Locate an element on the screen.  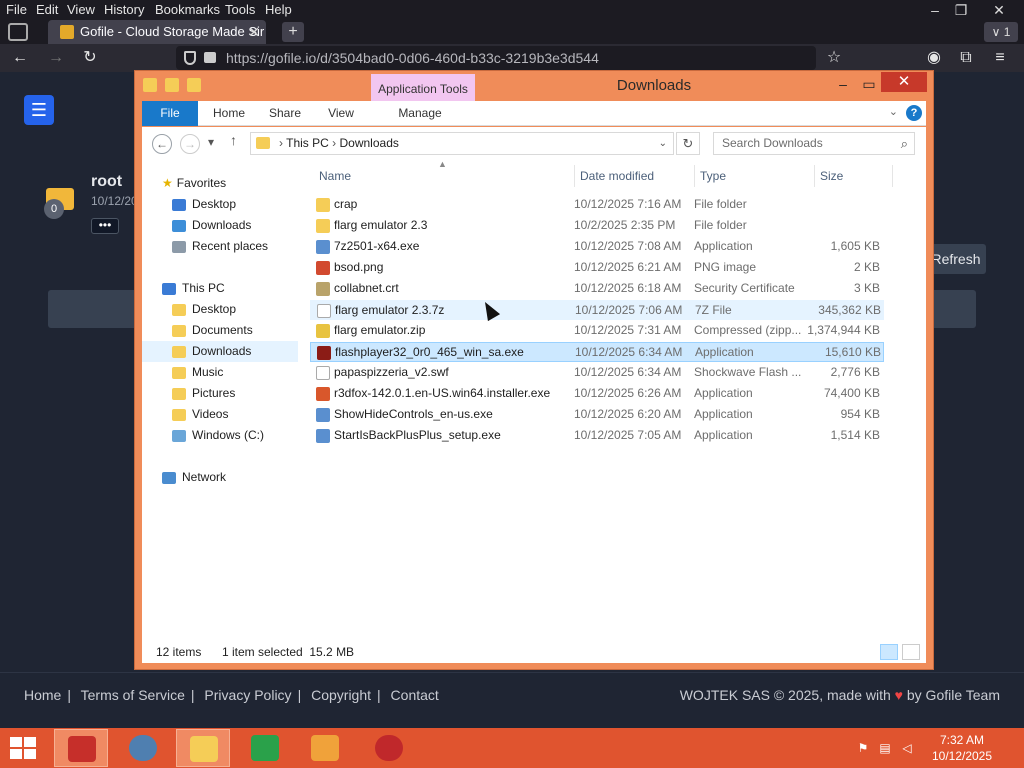
shield-icon is located at coordinates (190, 58).